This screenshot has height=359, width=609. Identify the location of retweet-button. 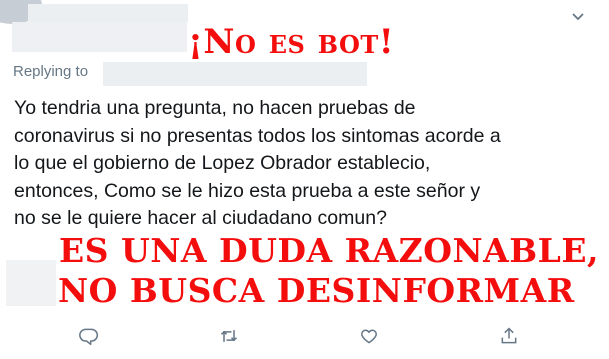
(229, 336).